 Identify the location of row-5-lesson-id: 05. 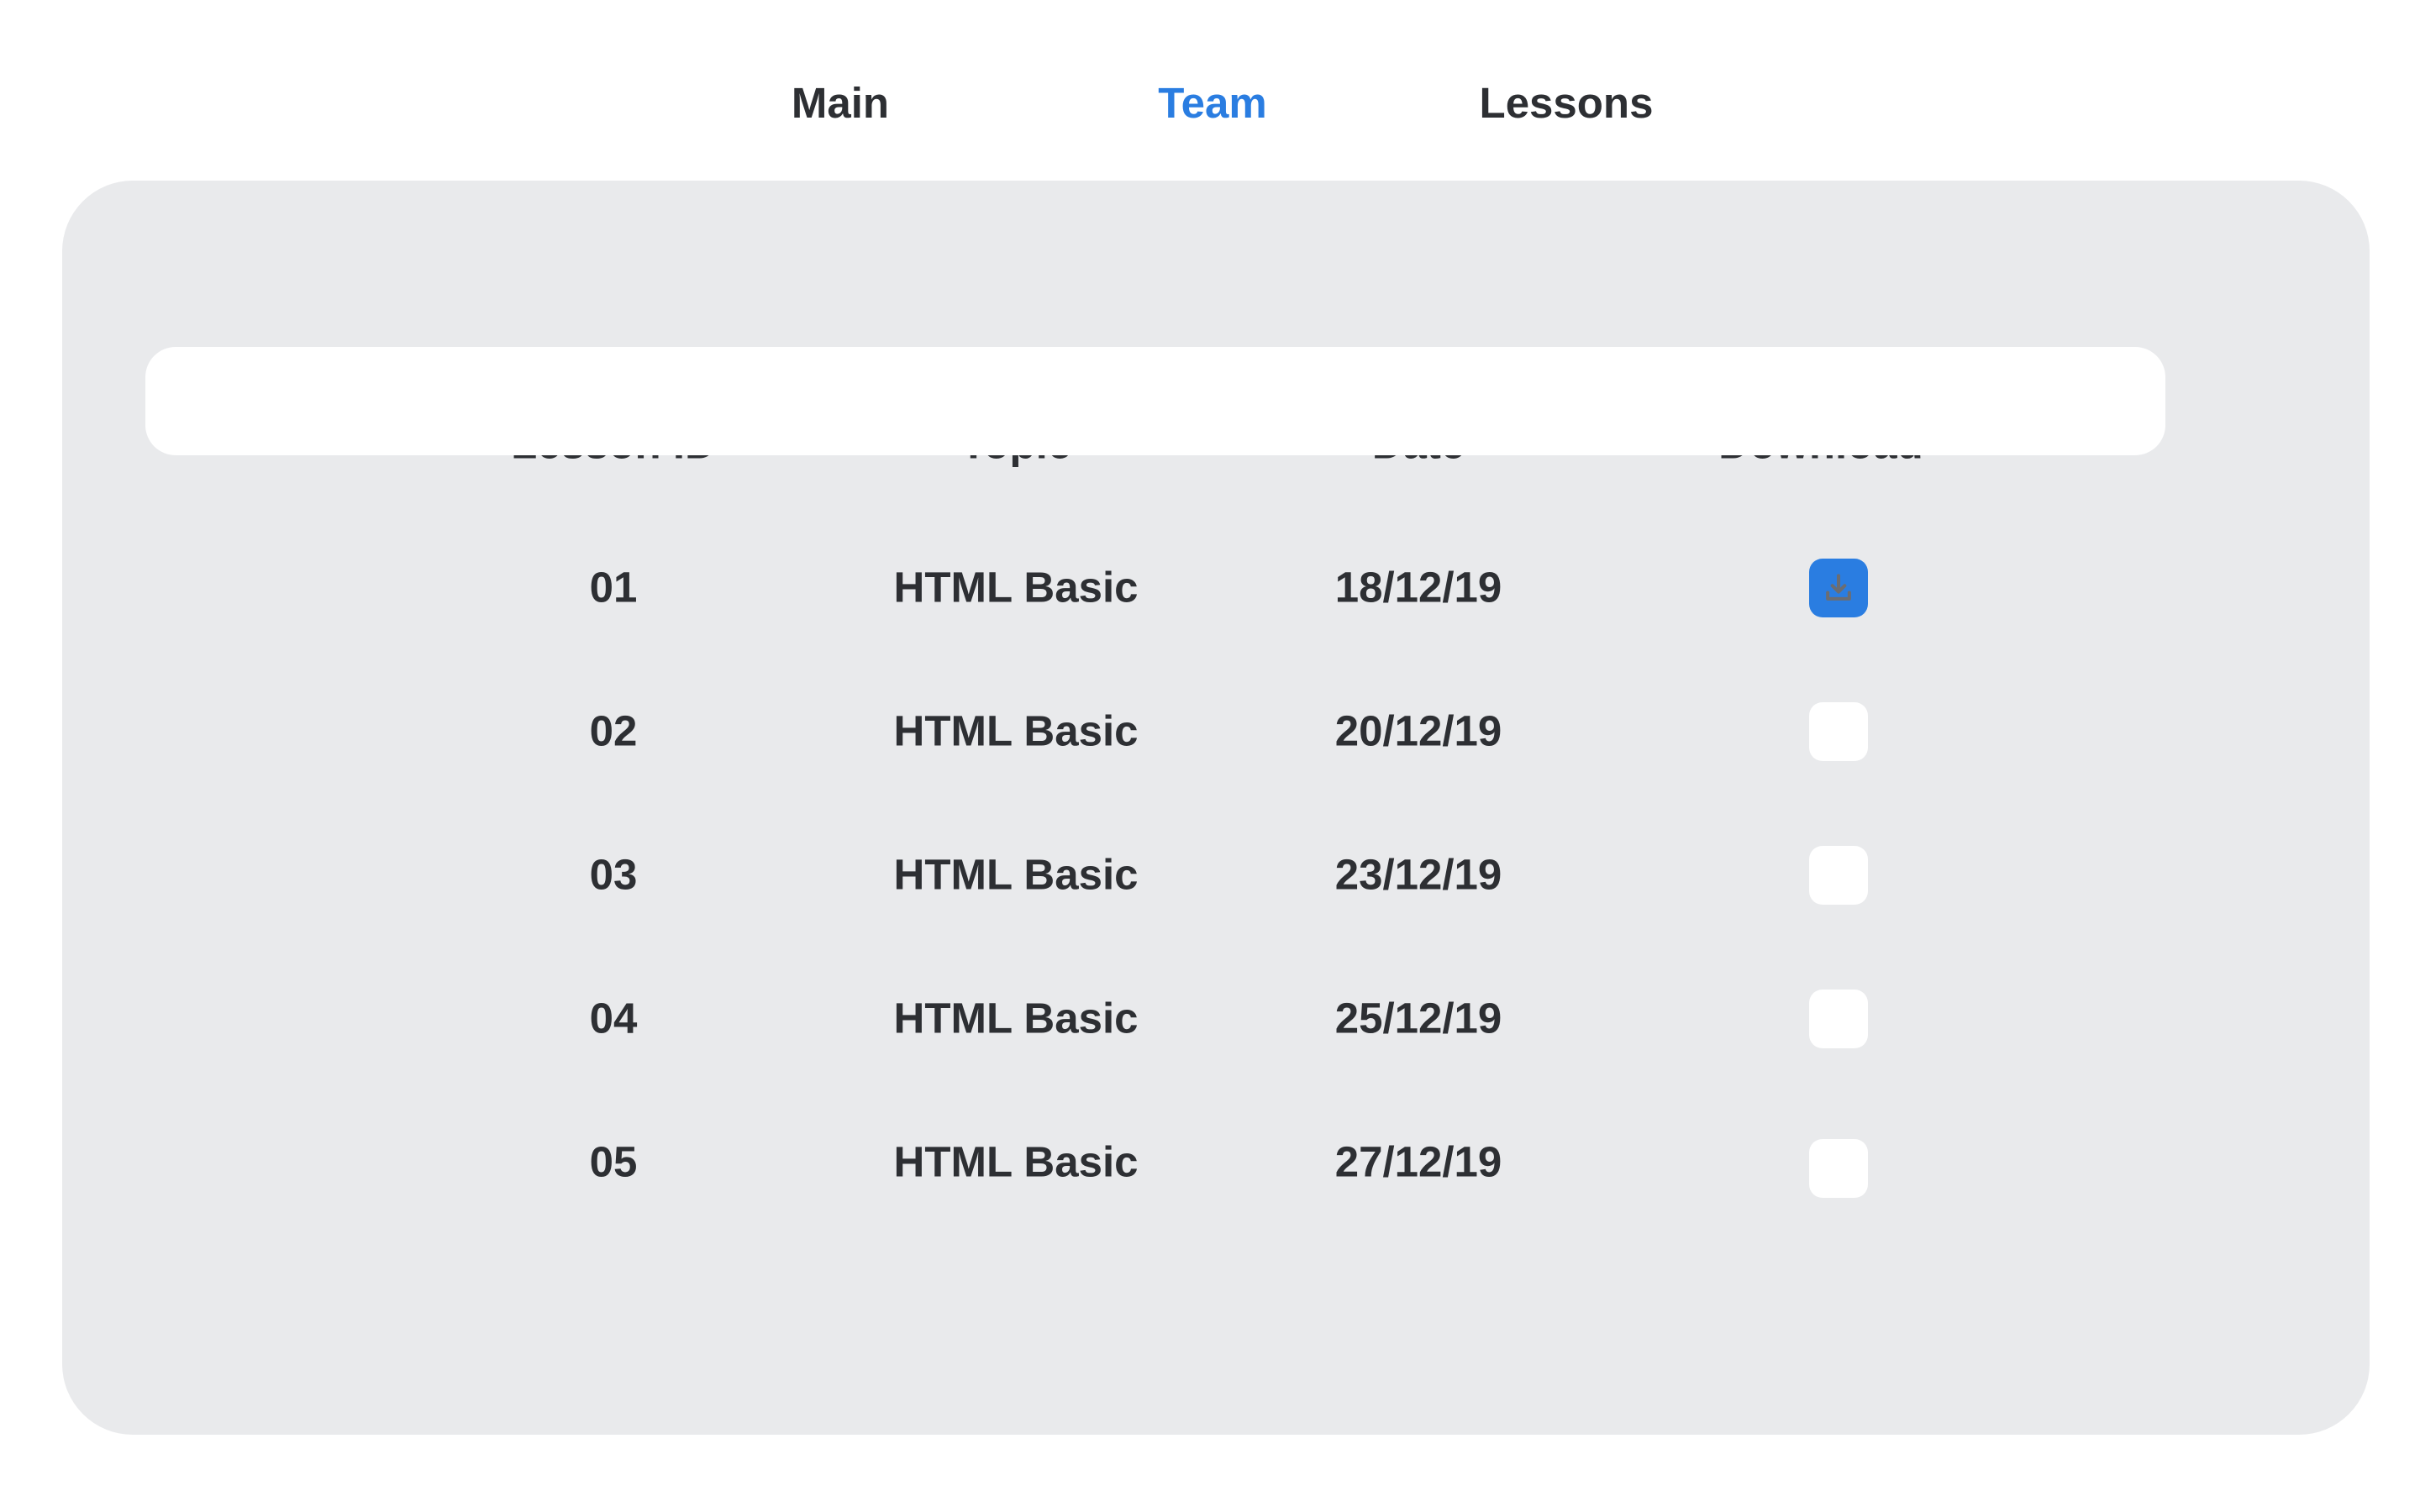
(613, 1161).